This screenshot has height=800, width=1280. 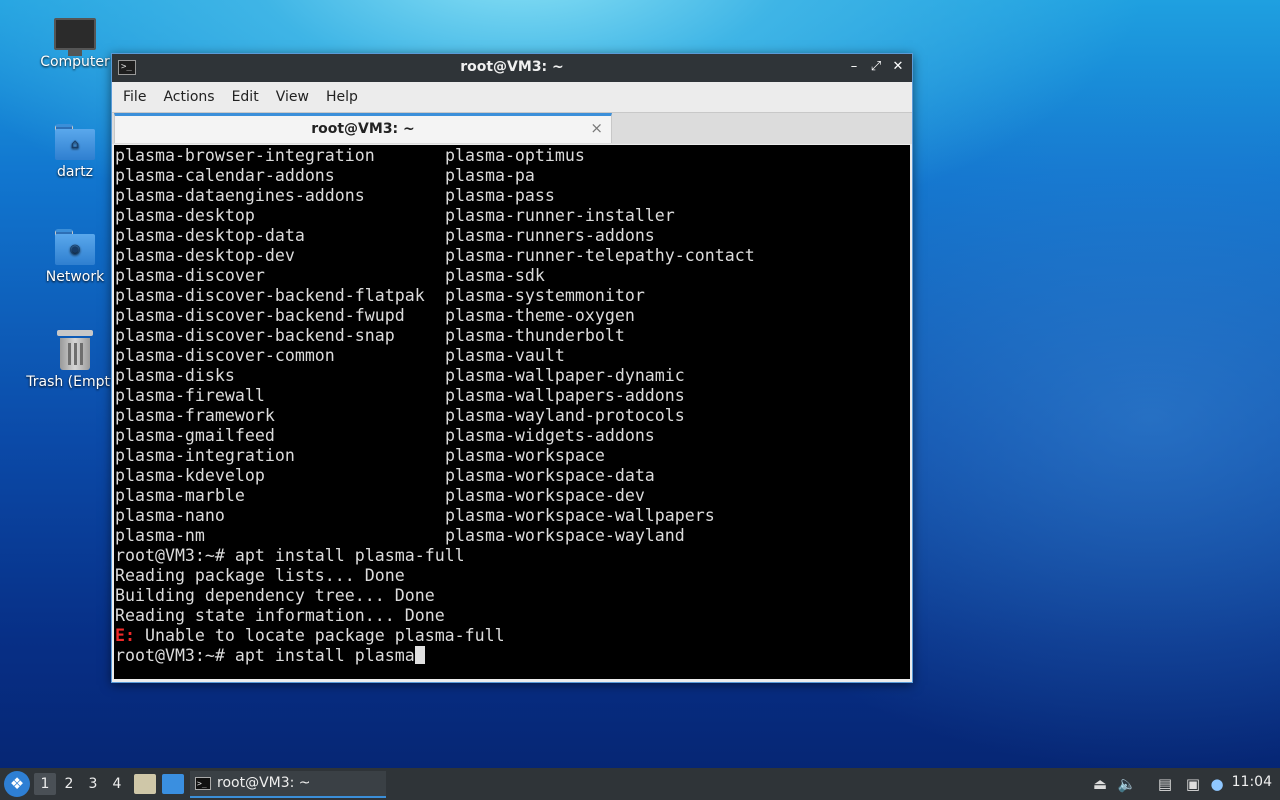 I want to click on maximize-button: ⤢, so click(x=876, y=67).